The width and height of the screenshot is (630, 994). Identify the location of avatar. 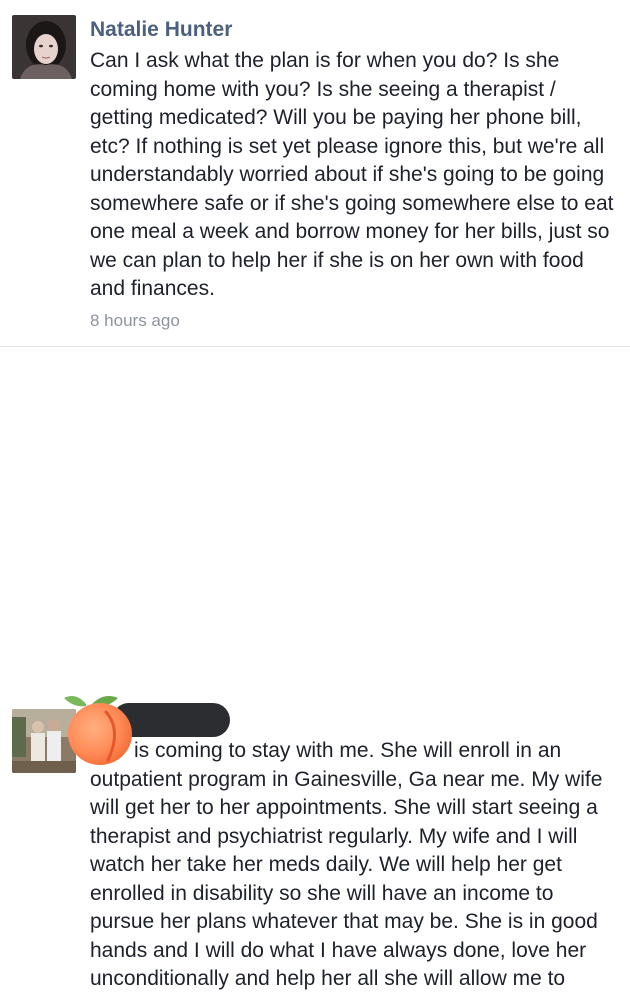
(44, 47).